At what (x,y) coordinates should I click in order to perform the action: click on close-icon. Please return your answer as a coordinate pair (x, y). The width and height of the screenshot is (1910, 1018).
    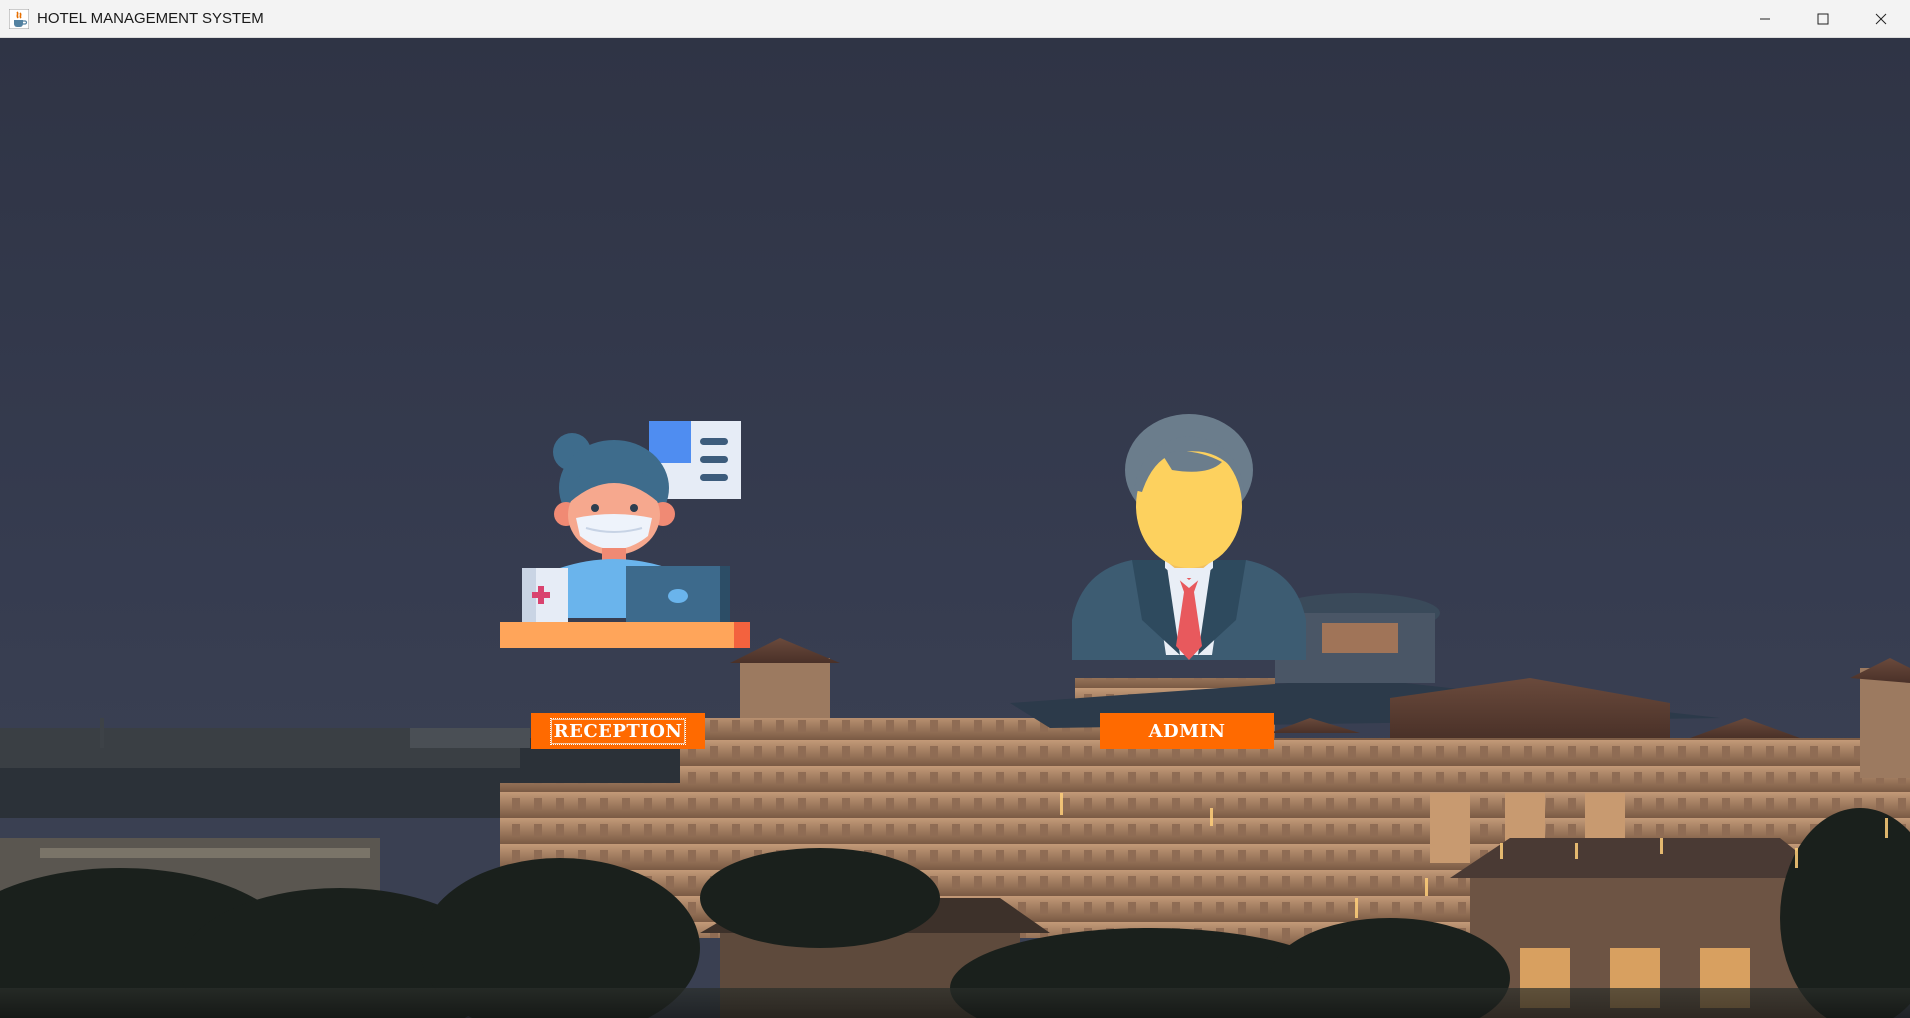
    Looking at the image, I should click on (1881, 19).